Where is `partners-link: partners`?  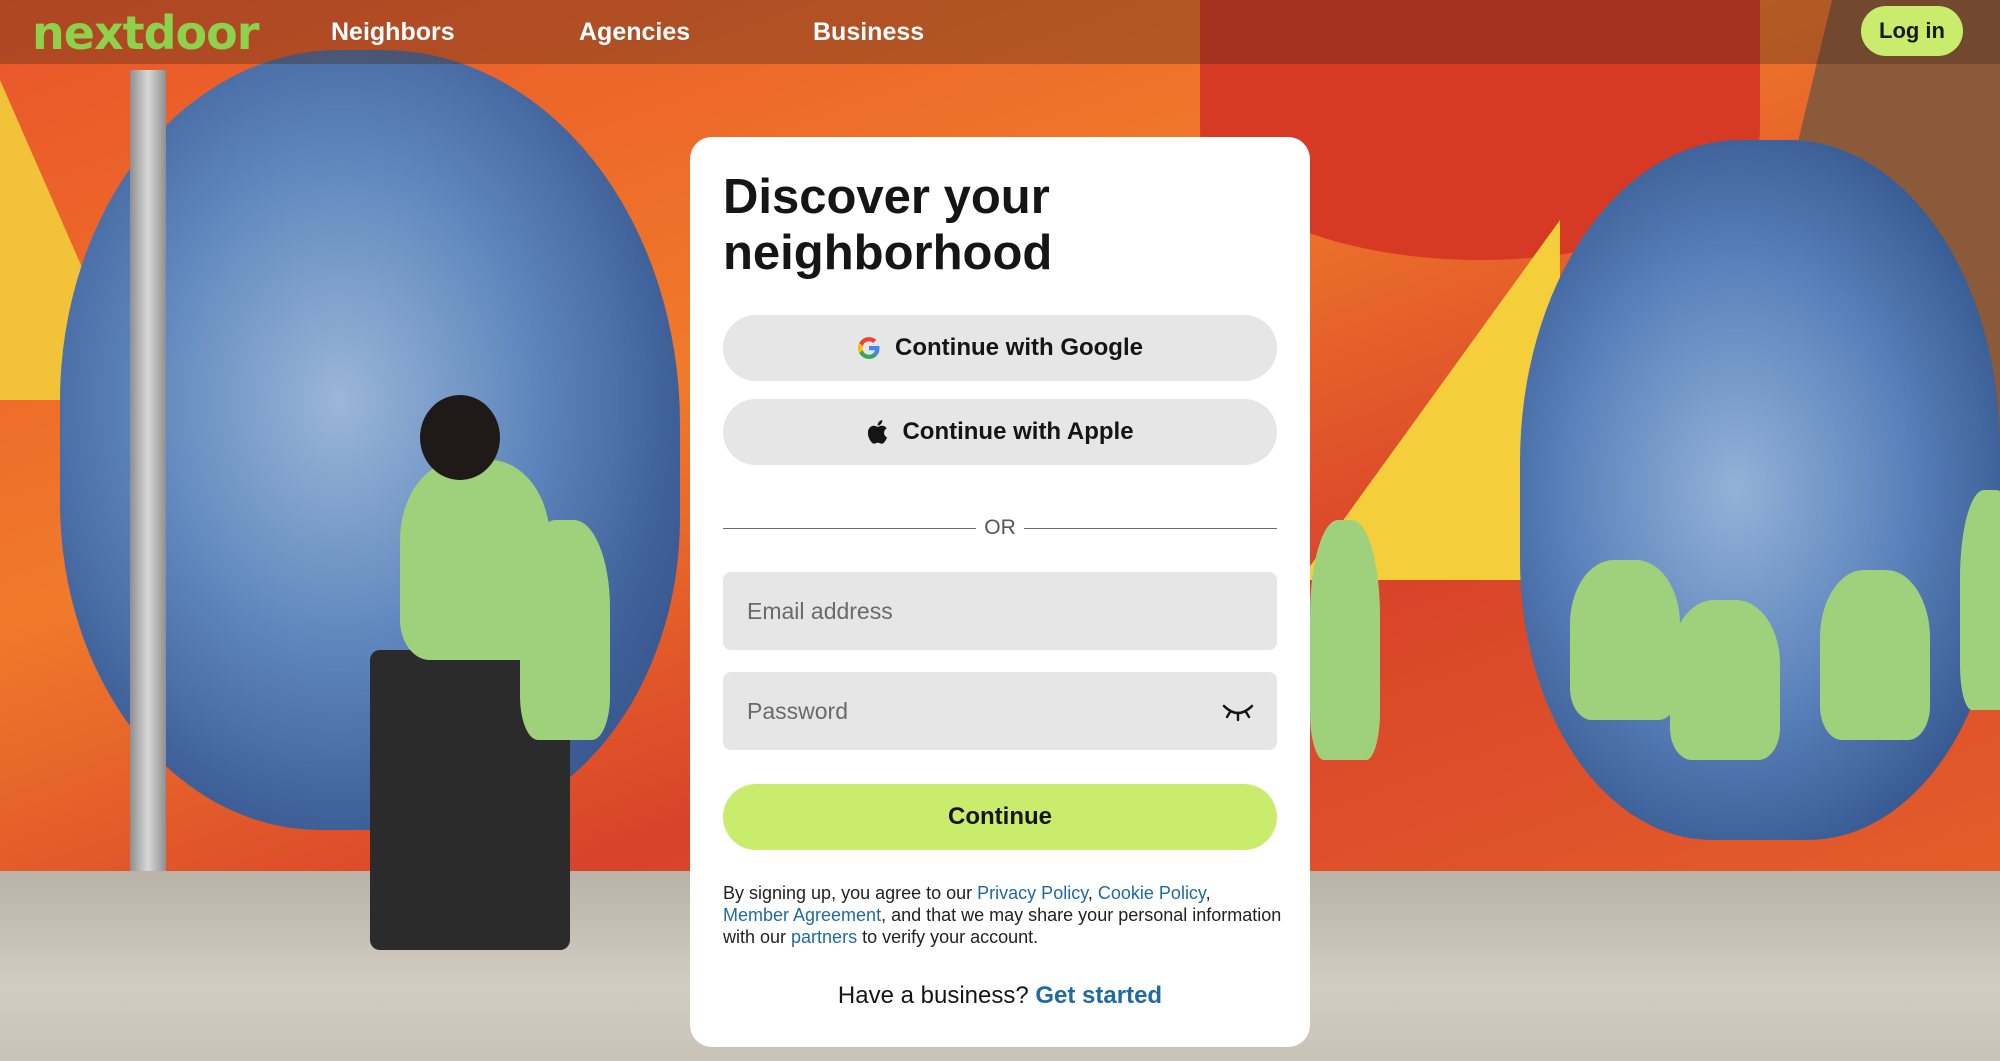 partners-link: partners is located at coordinates (824, 937).